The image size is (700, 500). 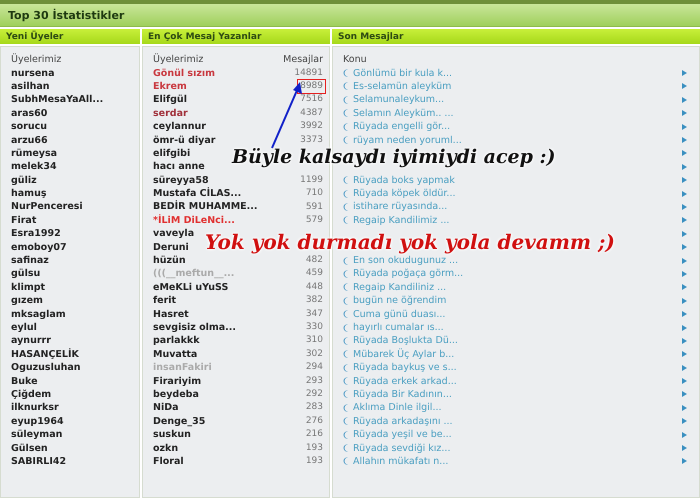 I want to click on member-link: Hasret, so click(x=171, y=314).